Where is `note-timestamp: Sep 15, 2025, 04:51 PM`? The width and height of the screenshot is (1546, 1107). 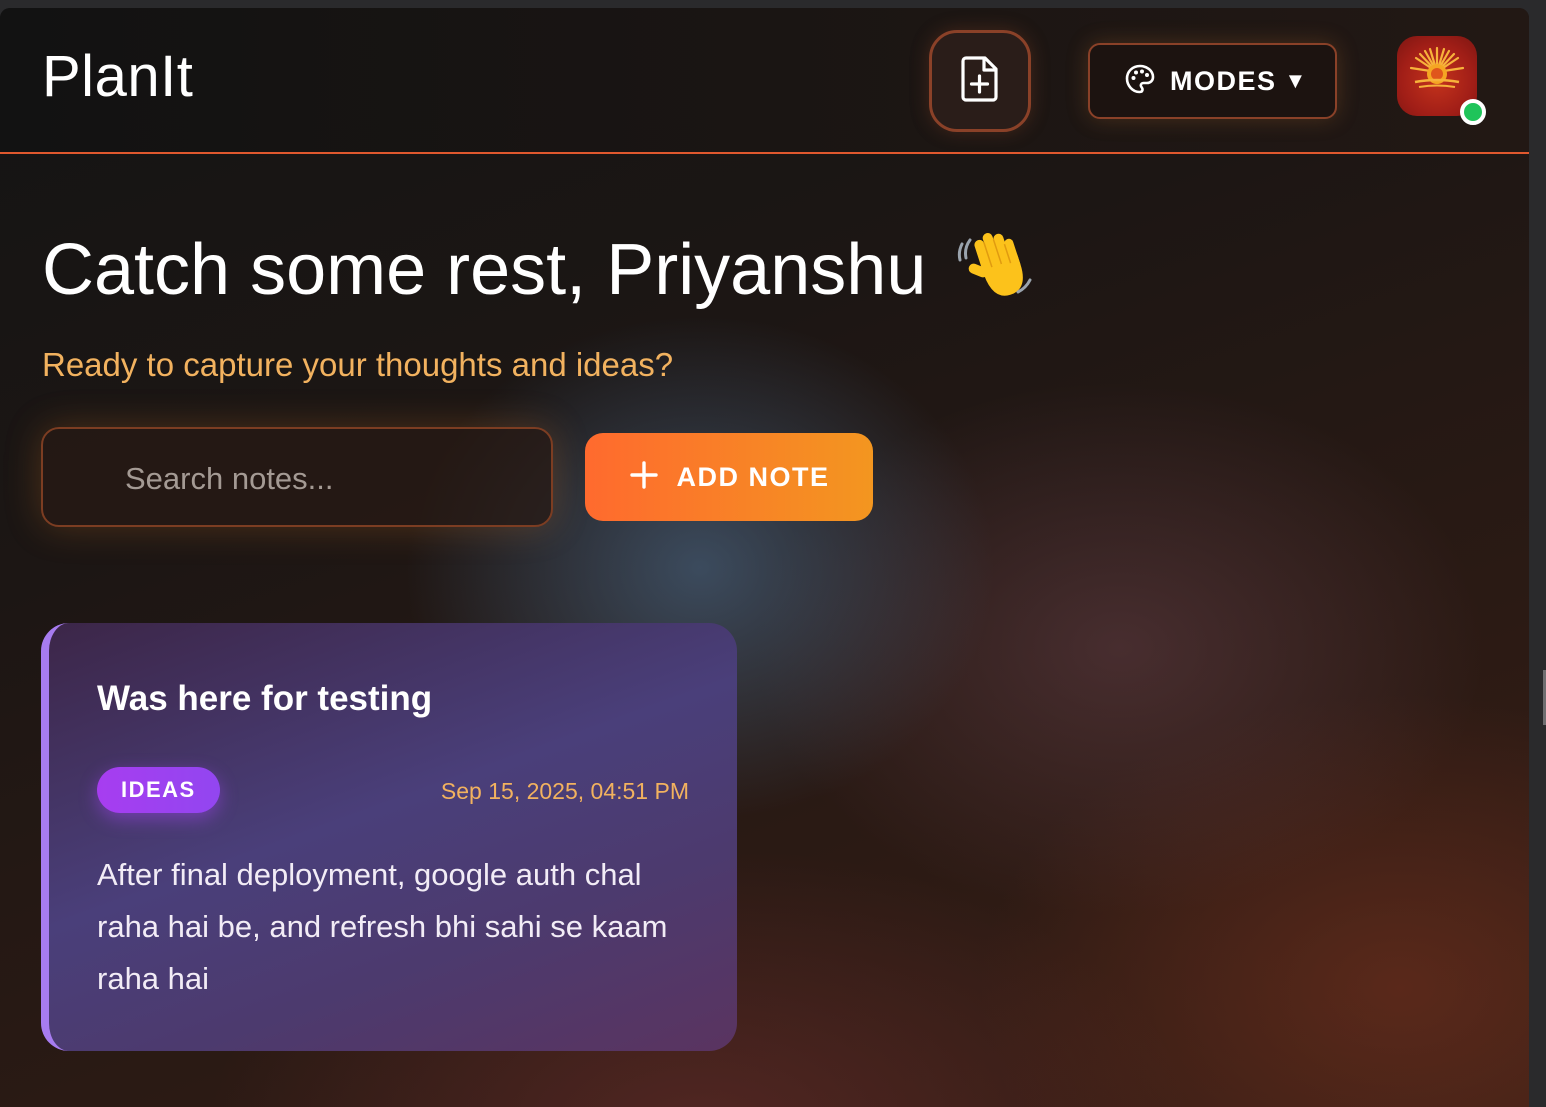 note-timestamp: Sep 15, 2025, 04:51 PM is located at coordinates (564, 791).